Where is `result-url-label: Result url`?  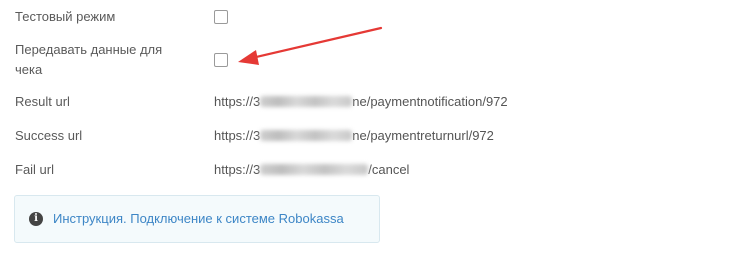
result-url-label: Result url is located at coordinates (42, 101).